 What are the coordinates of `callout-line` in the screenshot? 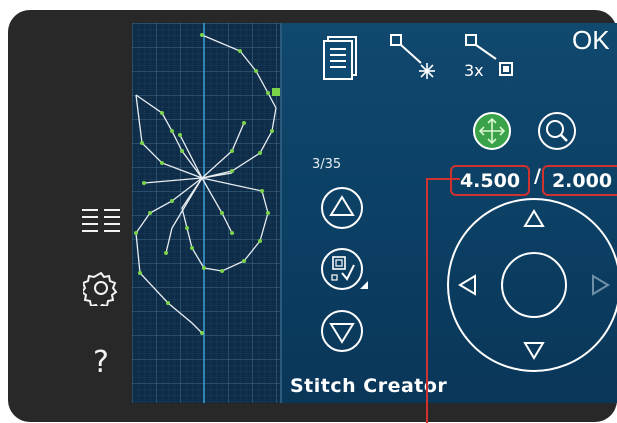 It's located at (443, 300).